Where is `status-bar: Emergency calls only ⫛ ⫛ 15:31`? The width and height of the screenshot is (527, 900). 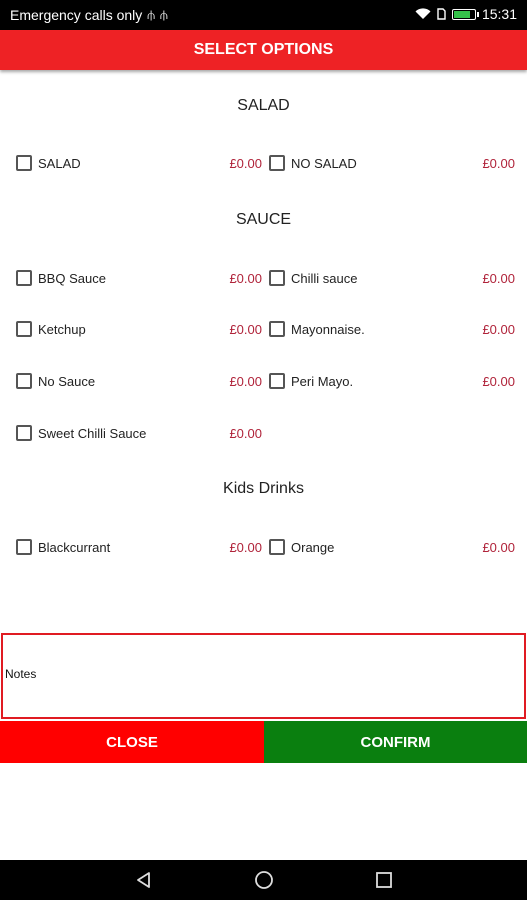 status-bar: Emergency calls only ⫛ ⫛ 15:31 is located at coordinates (263, 15).